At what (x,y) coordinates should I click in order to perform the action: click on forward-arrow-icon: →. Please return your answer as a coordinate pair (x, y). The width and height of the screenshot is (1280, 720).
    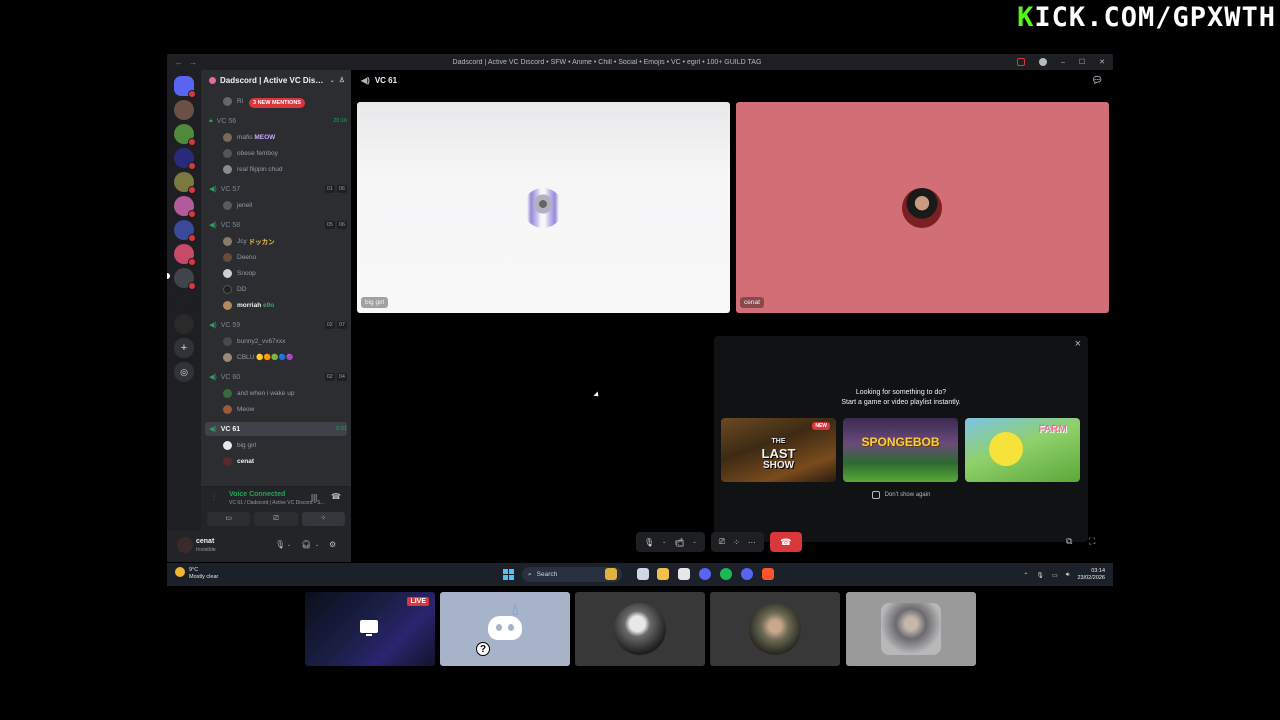
    Looking at the image, I should click on (193, 62).